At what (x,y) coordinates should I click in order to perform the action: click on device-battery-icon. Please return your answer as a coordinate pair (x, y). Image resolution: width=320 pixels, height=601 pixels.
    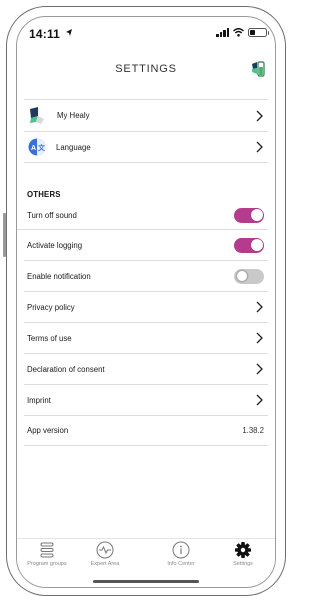
    Looking at the image, I should click on (258, 69).